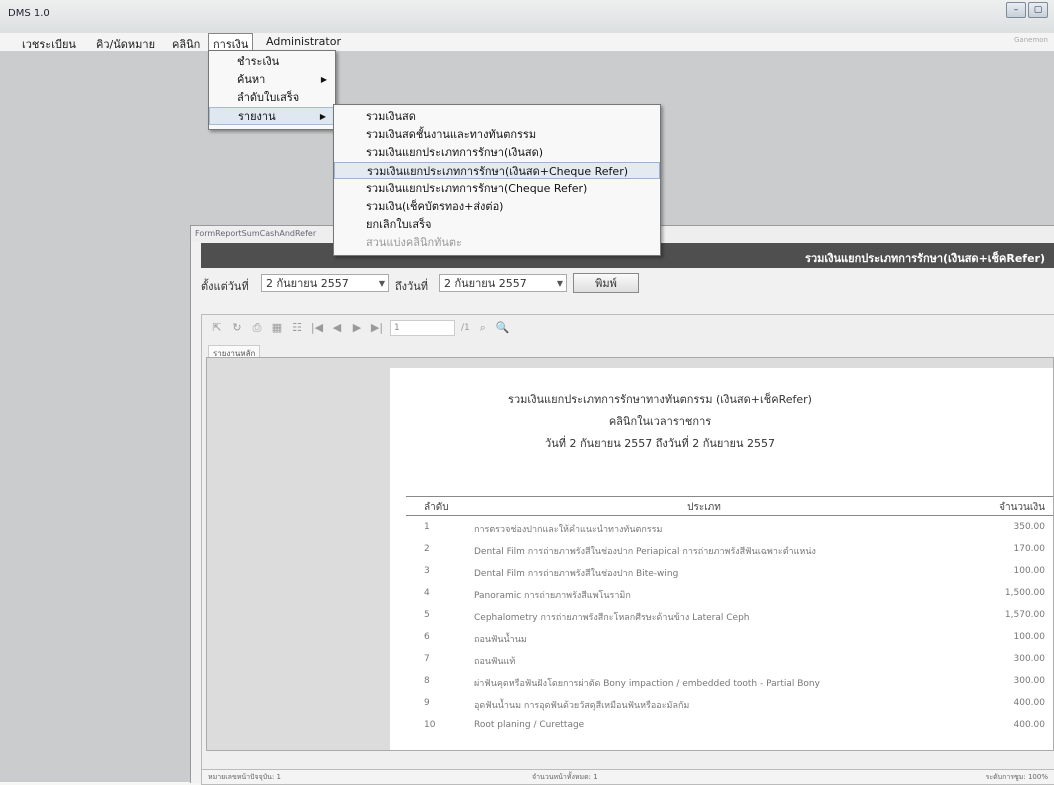 This screenshot has width=1054, height=785. Describe the element at coordinates (427, 615) in the screenshot. I see `row-no: 5` at that location.